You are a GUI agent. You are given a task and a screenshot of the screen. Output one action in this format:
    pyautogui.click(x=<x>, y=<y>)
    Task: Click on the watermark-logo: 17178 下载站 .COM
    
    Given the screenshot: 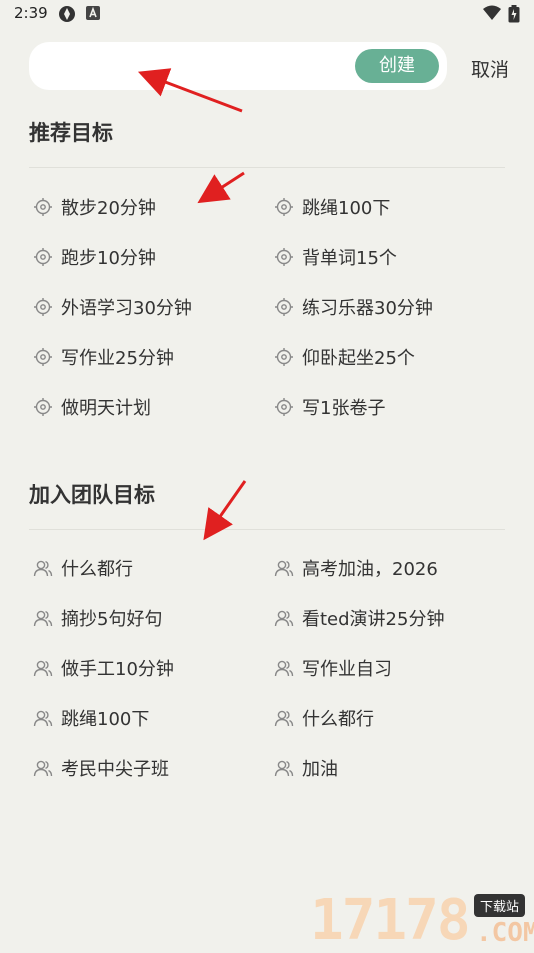 What is the action you would take?
    pyautogui.click(x=421, y=920)
    